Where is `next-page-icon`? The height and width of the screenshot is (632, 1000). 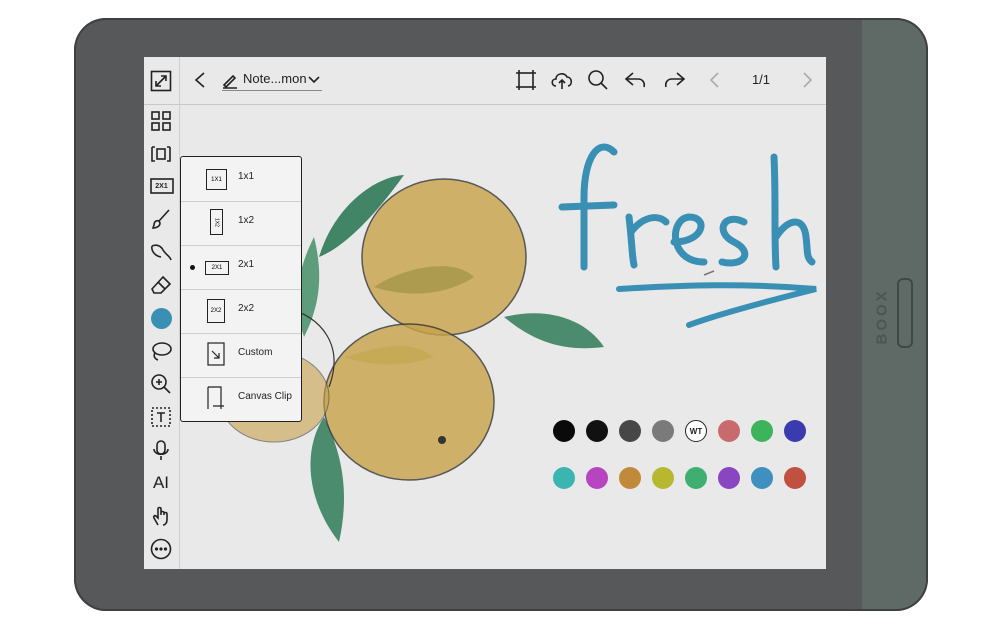
next-page-icon is located at coordinates (808, 80).